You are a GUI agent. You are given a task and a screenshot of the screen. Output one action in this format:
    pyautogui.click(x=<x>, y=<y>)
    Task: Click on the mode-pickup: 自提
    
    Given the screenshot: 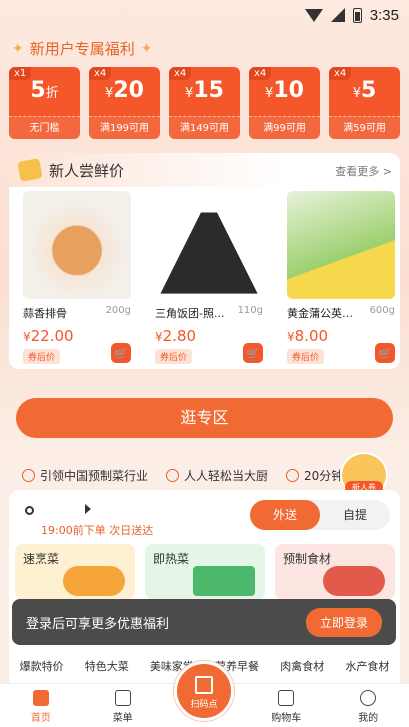 What is the action you would take?
    pyautogui.click(x=355, y=515)
    